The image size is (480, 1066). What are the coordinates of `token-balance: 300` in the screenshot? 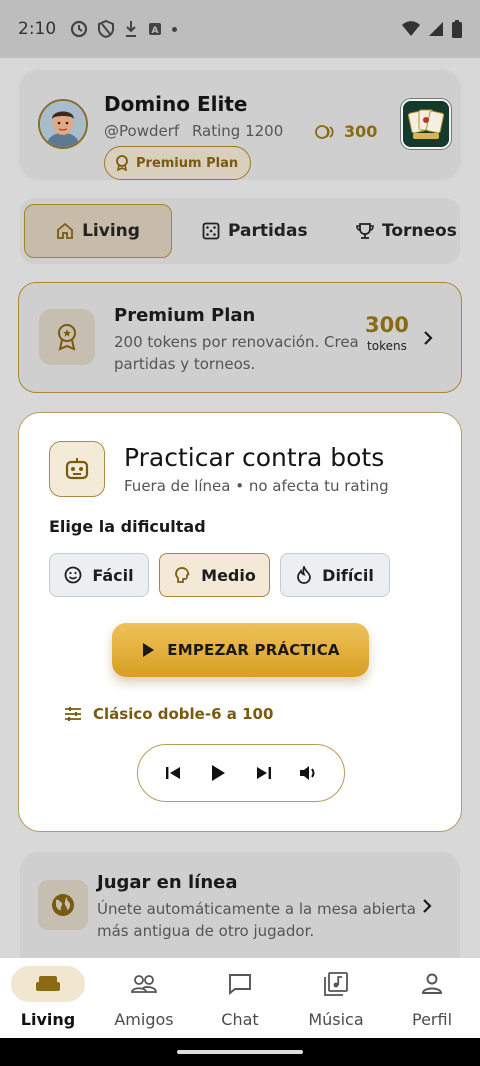 It's located at (345, 131).